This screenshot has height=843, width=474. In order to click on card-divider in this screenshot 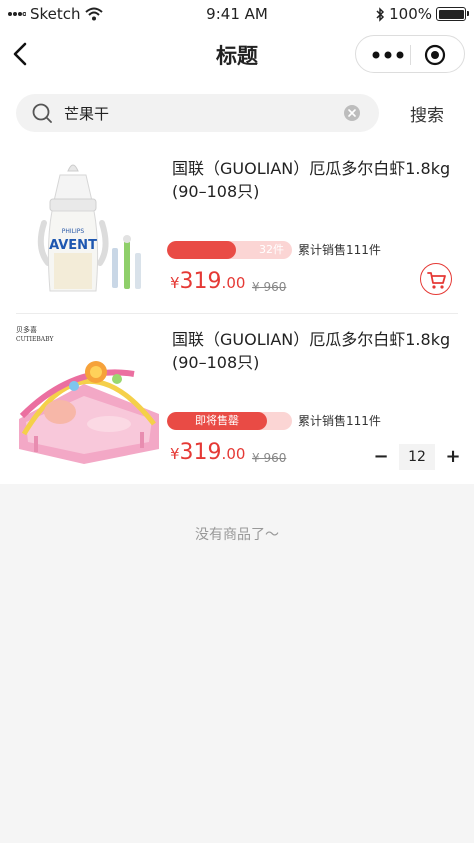, I will do `click(237, 313)`.